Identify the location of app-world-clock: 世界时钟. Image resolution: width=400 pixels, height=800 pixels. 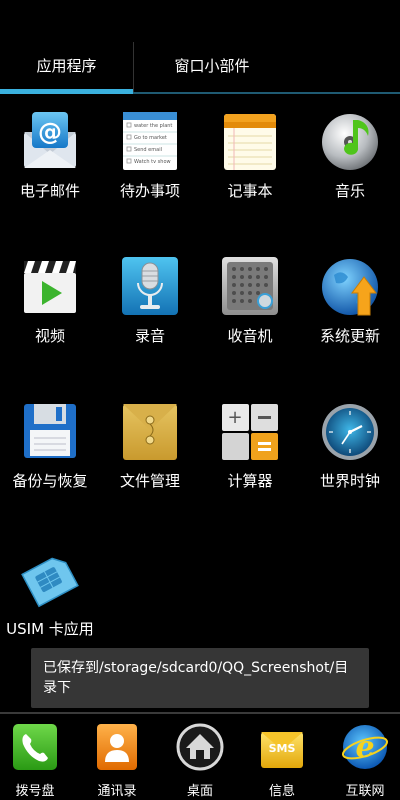
(350, 460).